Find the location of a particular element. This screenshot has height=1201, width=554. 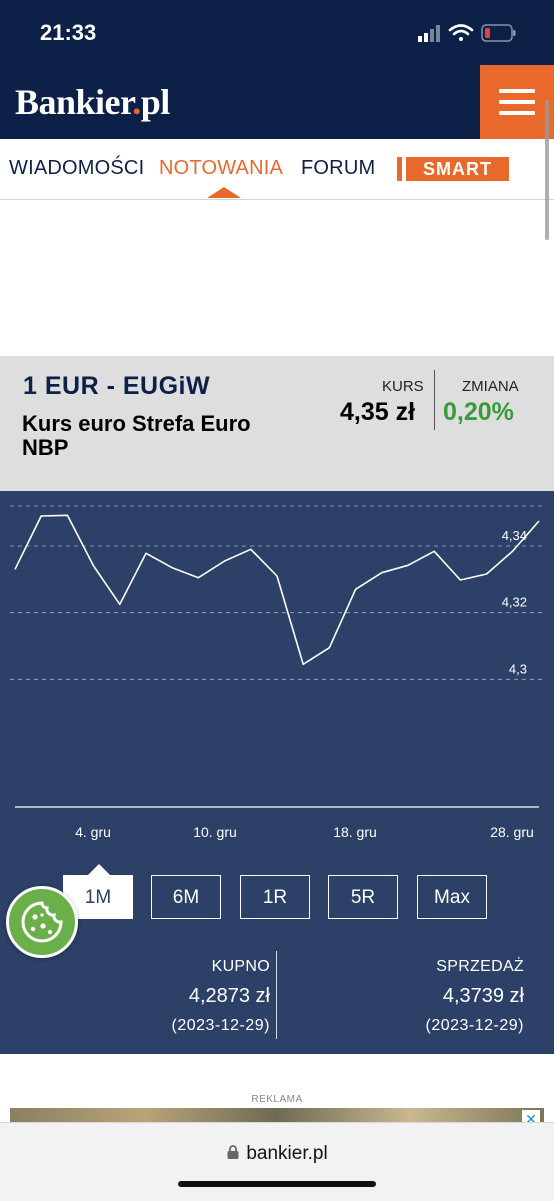

lock-icon is located at coordinates (233, 1152).